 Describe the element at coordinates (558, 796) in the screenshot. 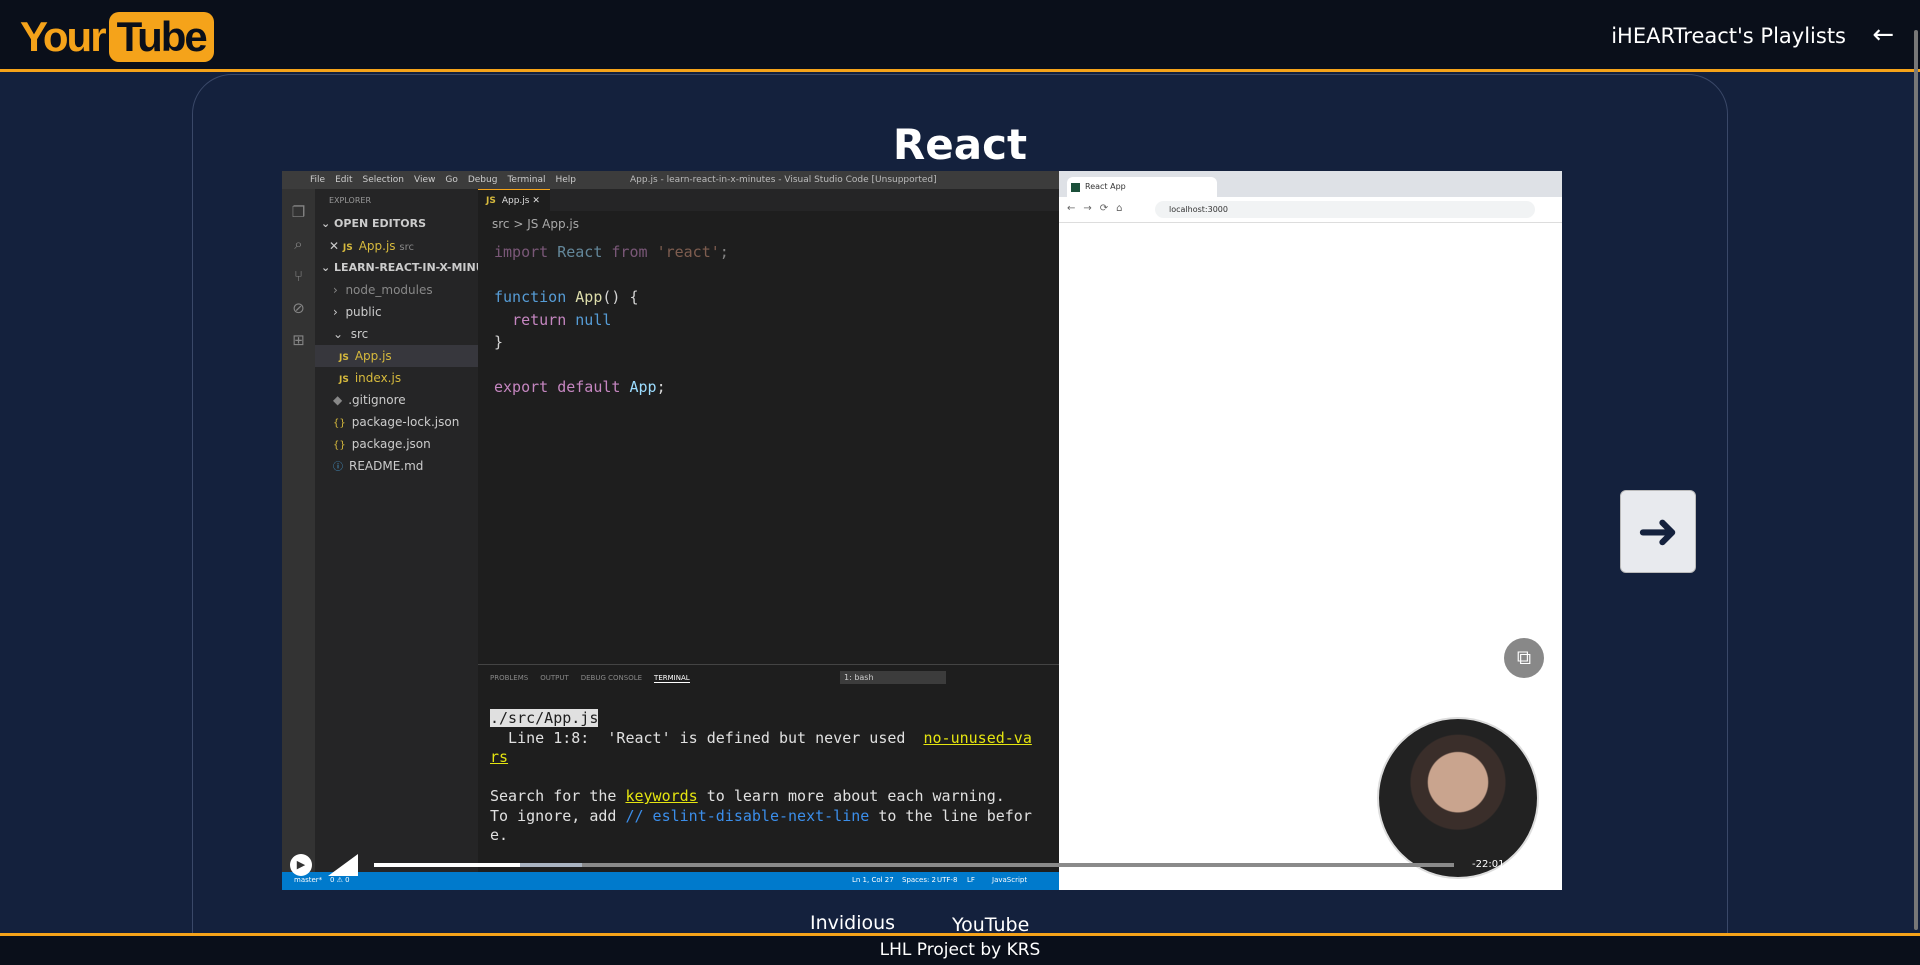

I see `terminal-text: Search for the` at that location.